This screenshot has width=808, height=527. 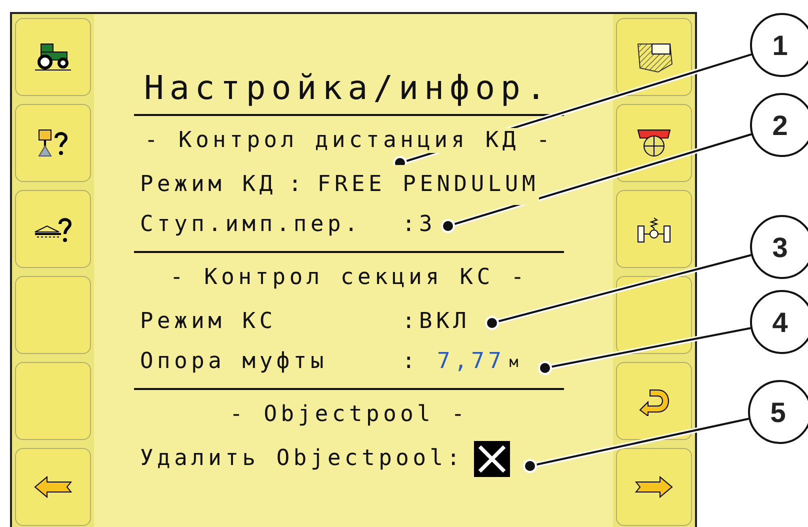 I want to click on checkbox, so click(x=492, y=459).